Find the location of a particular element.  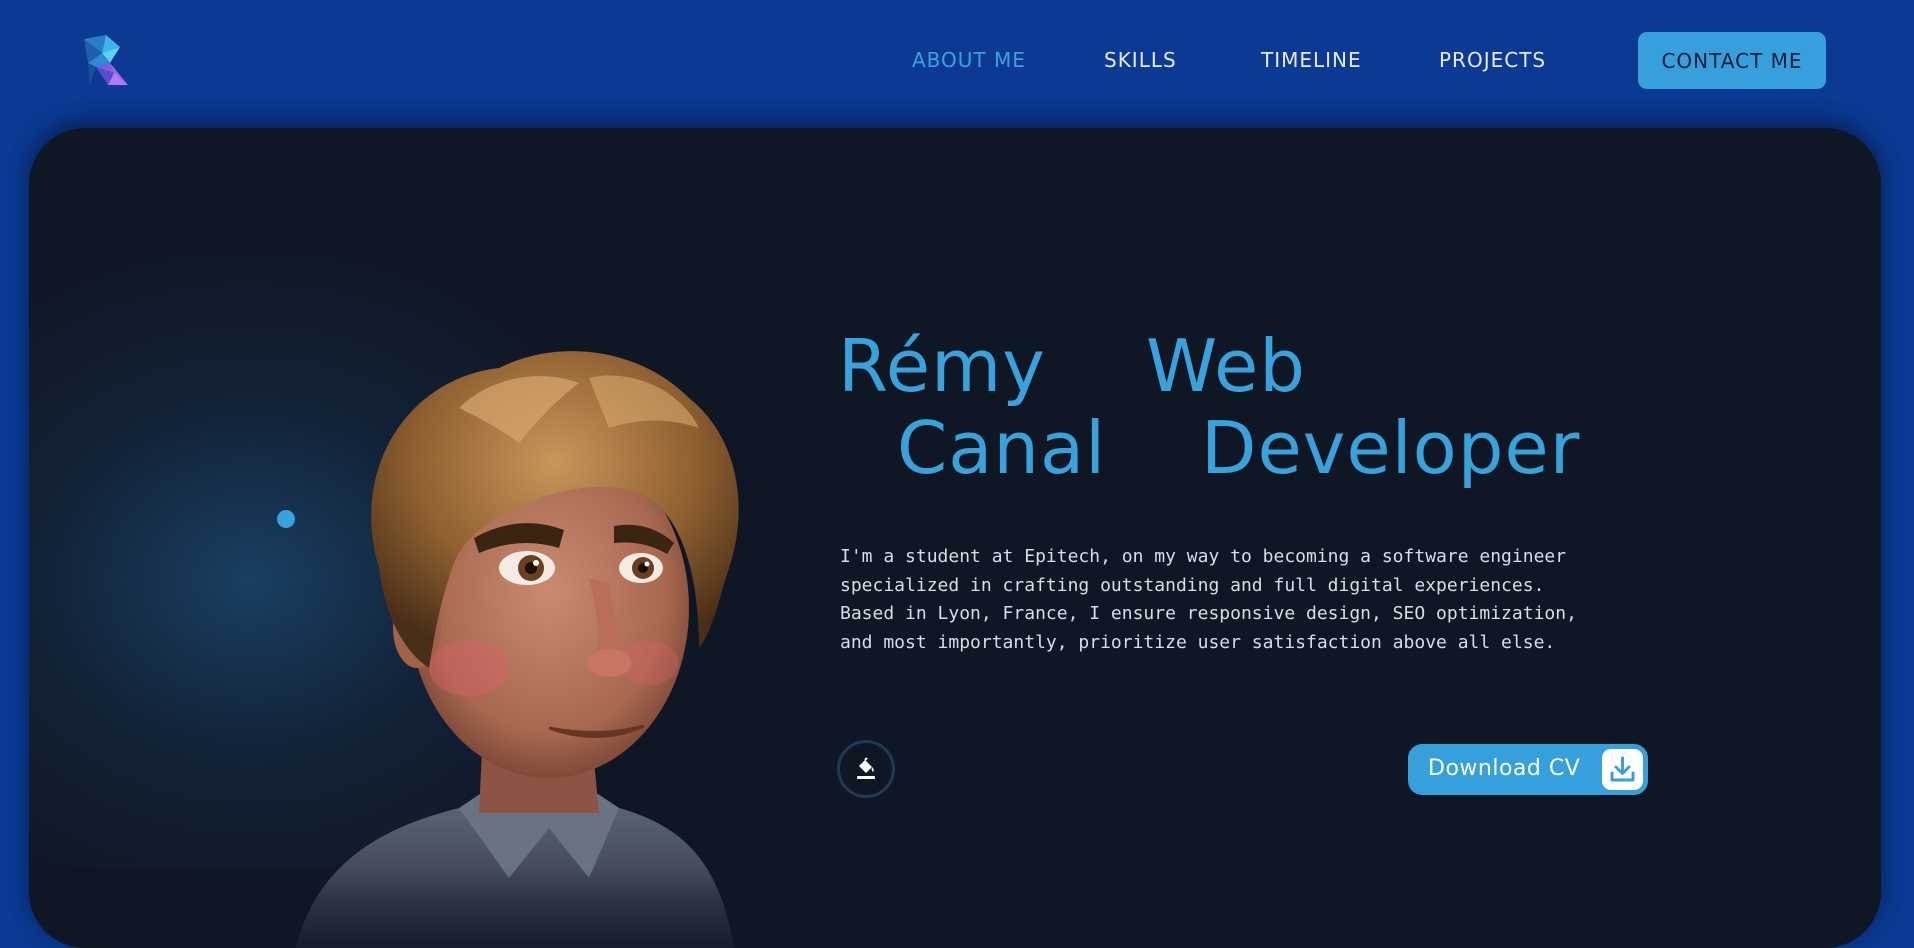

hero-role-line1: Web is located at coordinates (1226, 366).